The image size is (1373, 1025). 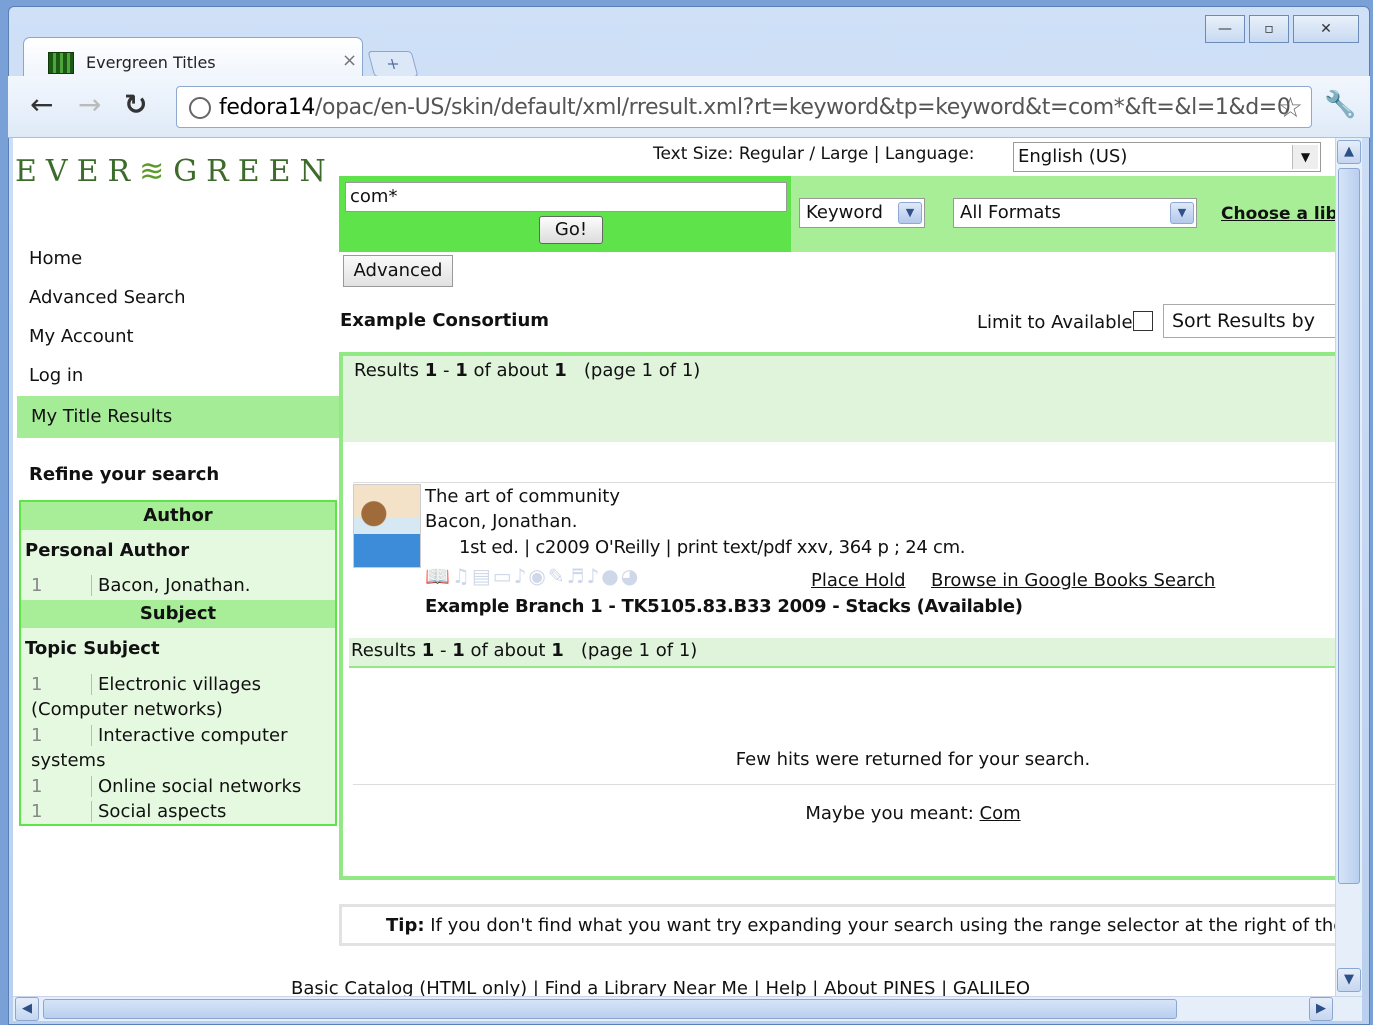 I want to click on globe-icon, so click(x=200, y=108).